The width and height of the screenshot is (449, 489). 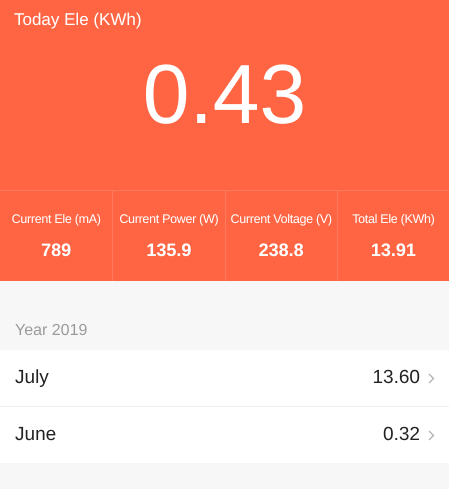 I want to click on stat-value: 135.9, so click(x=169, y=250).